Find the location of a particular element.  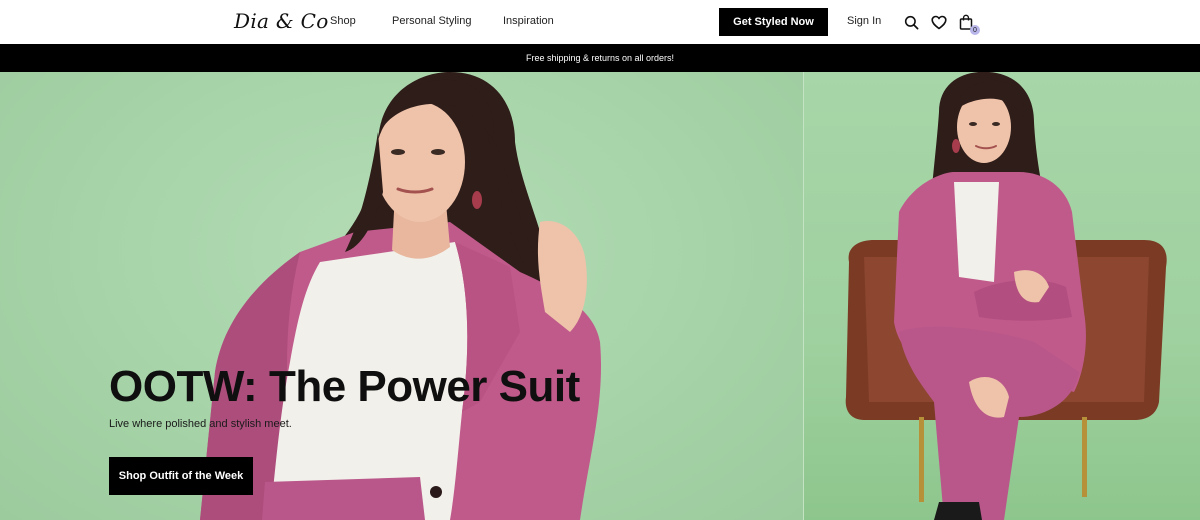

cart-count-badge: 0 is located at coordinates (975, 30).